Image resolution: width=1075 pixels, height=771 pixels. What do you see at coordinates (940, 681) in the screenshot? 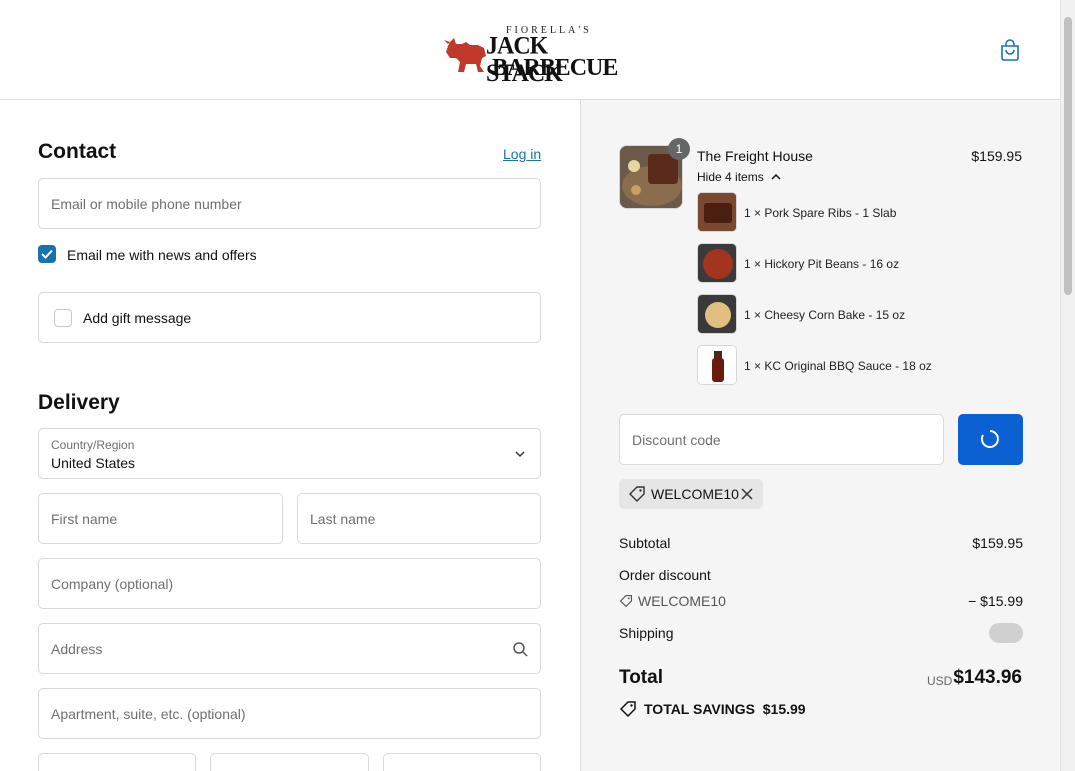
I see `currency-label: USD` at bounding box center [940, 681].